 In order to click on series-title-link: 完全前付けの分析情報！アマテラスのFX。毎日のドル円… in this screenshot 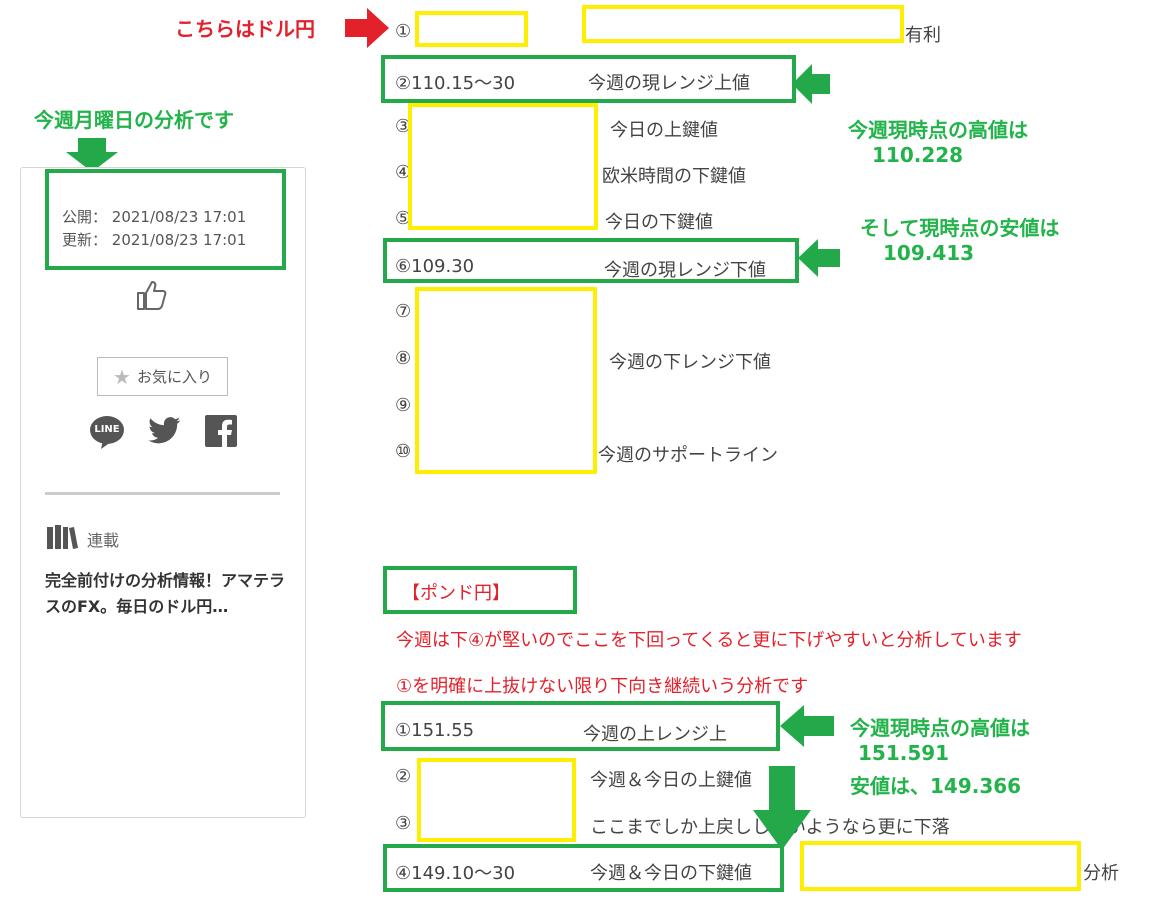, I will do `click(167, 594)`.